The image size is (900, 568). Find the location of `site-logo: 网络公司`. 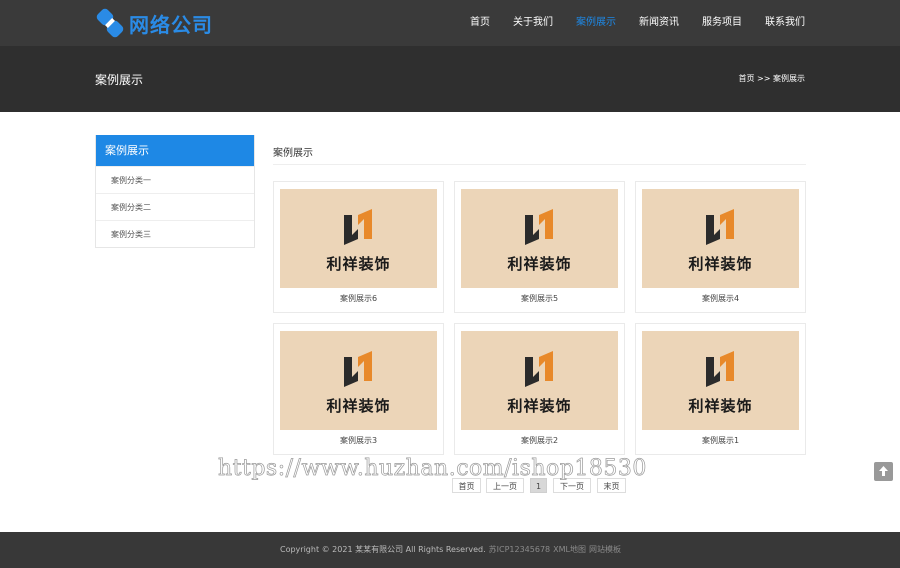

site-logo: 网络公司 is located at coordinates (154, 23).